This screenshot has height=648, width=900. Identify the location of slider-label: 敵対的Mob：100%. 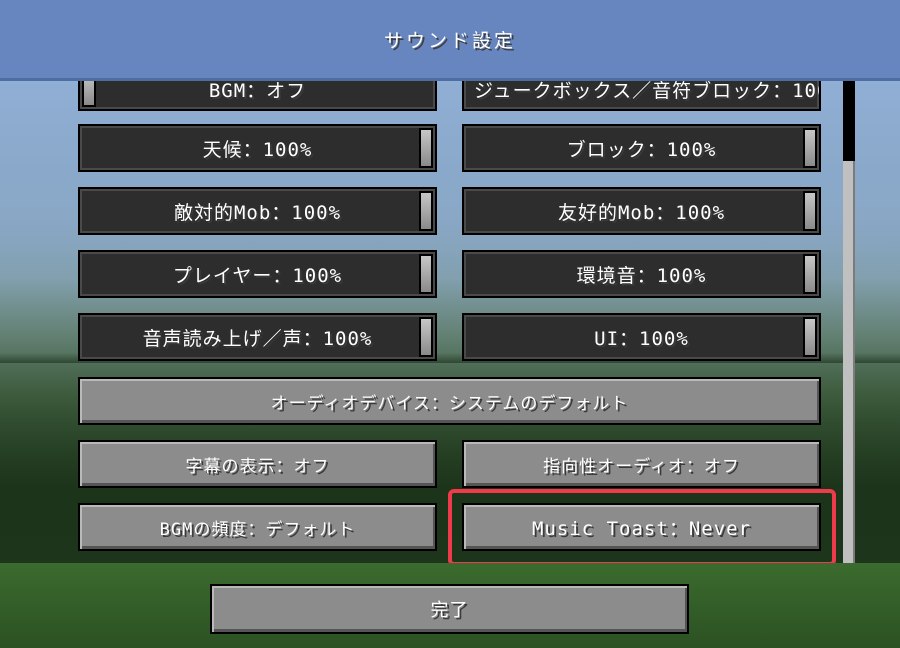
(257, 212).